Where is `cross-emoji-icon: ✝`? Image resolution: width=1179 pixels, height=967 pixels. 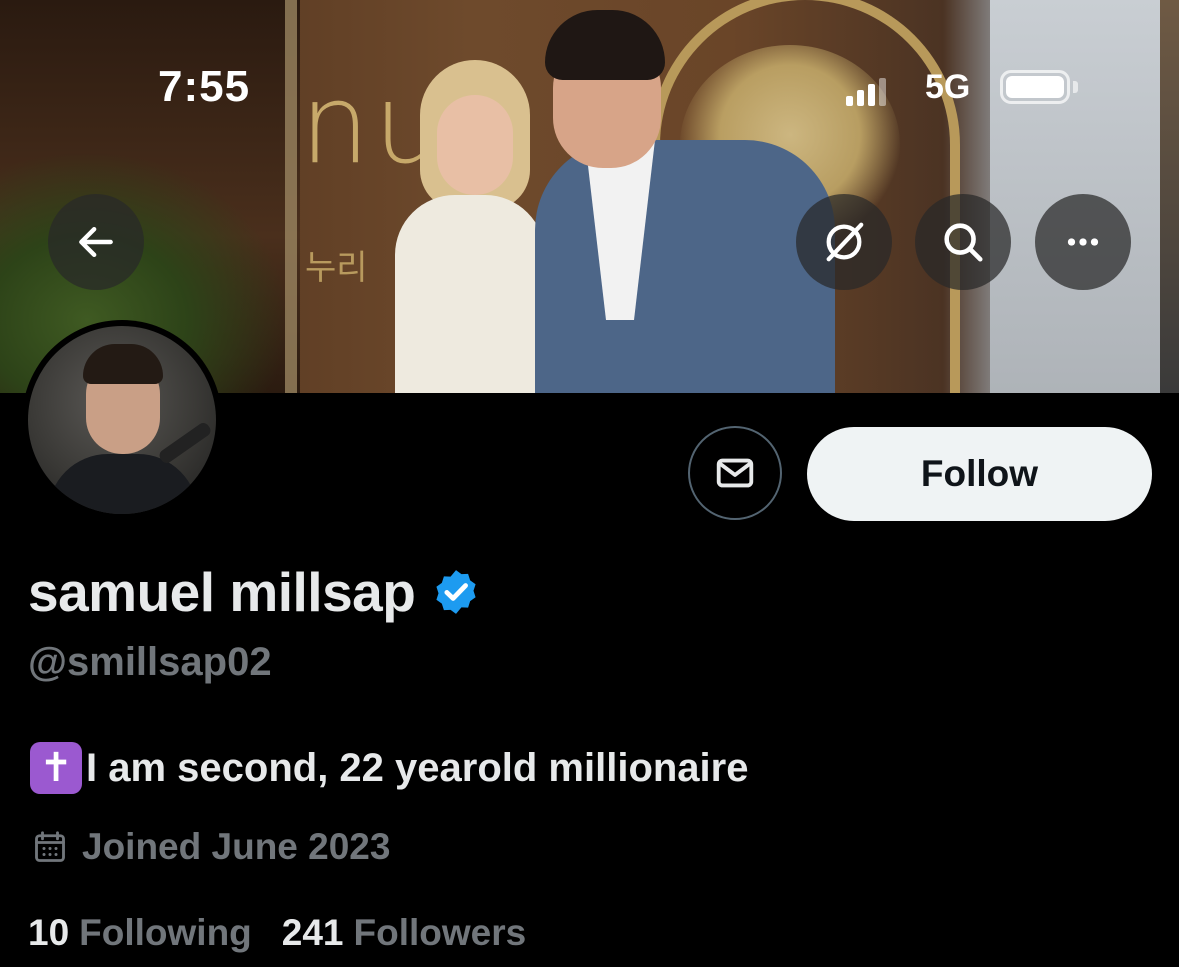 cross-emoji-icon: ✝ is located at coordinates (56, 768).